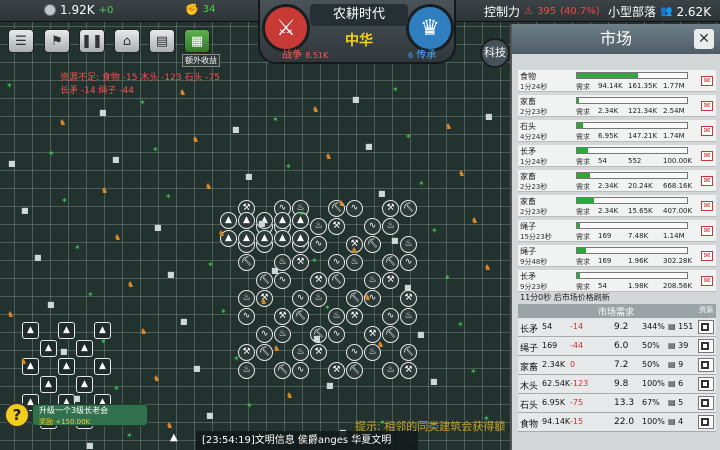  Describe the element at coordinates (162, 41) in the screenshot. I see `book-button: ▤` at that location.